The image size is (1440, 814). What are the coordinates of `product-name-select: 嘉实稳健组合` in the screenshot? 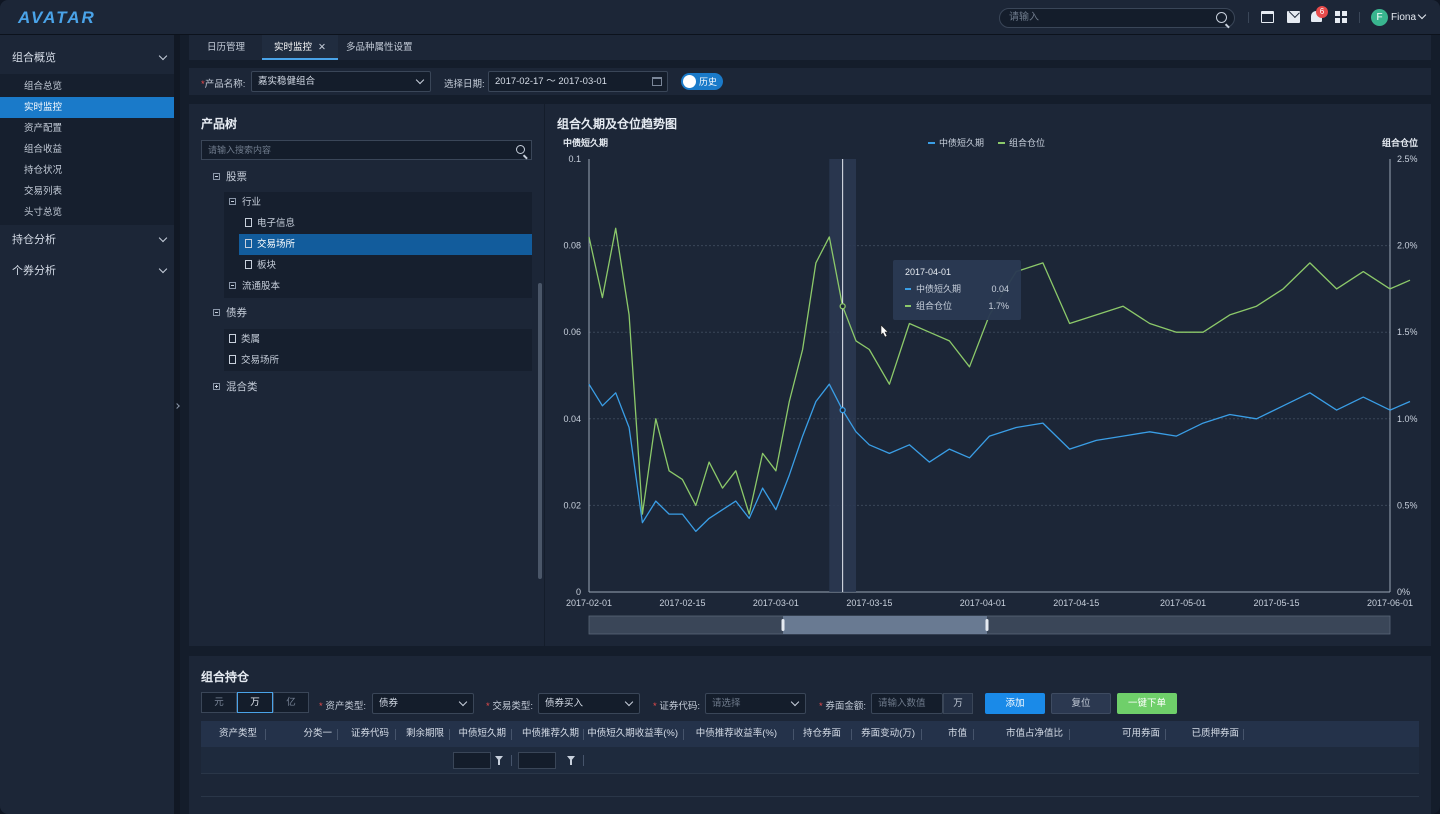 It's located at (341, 81).